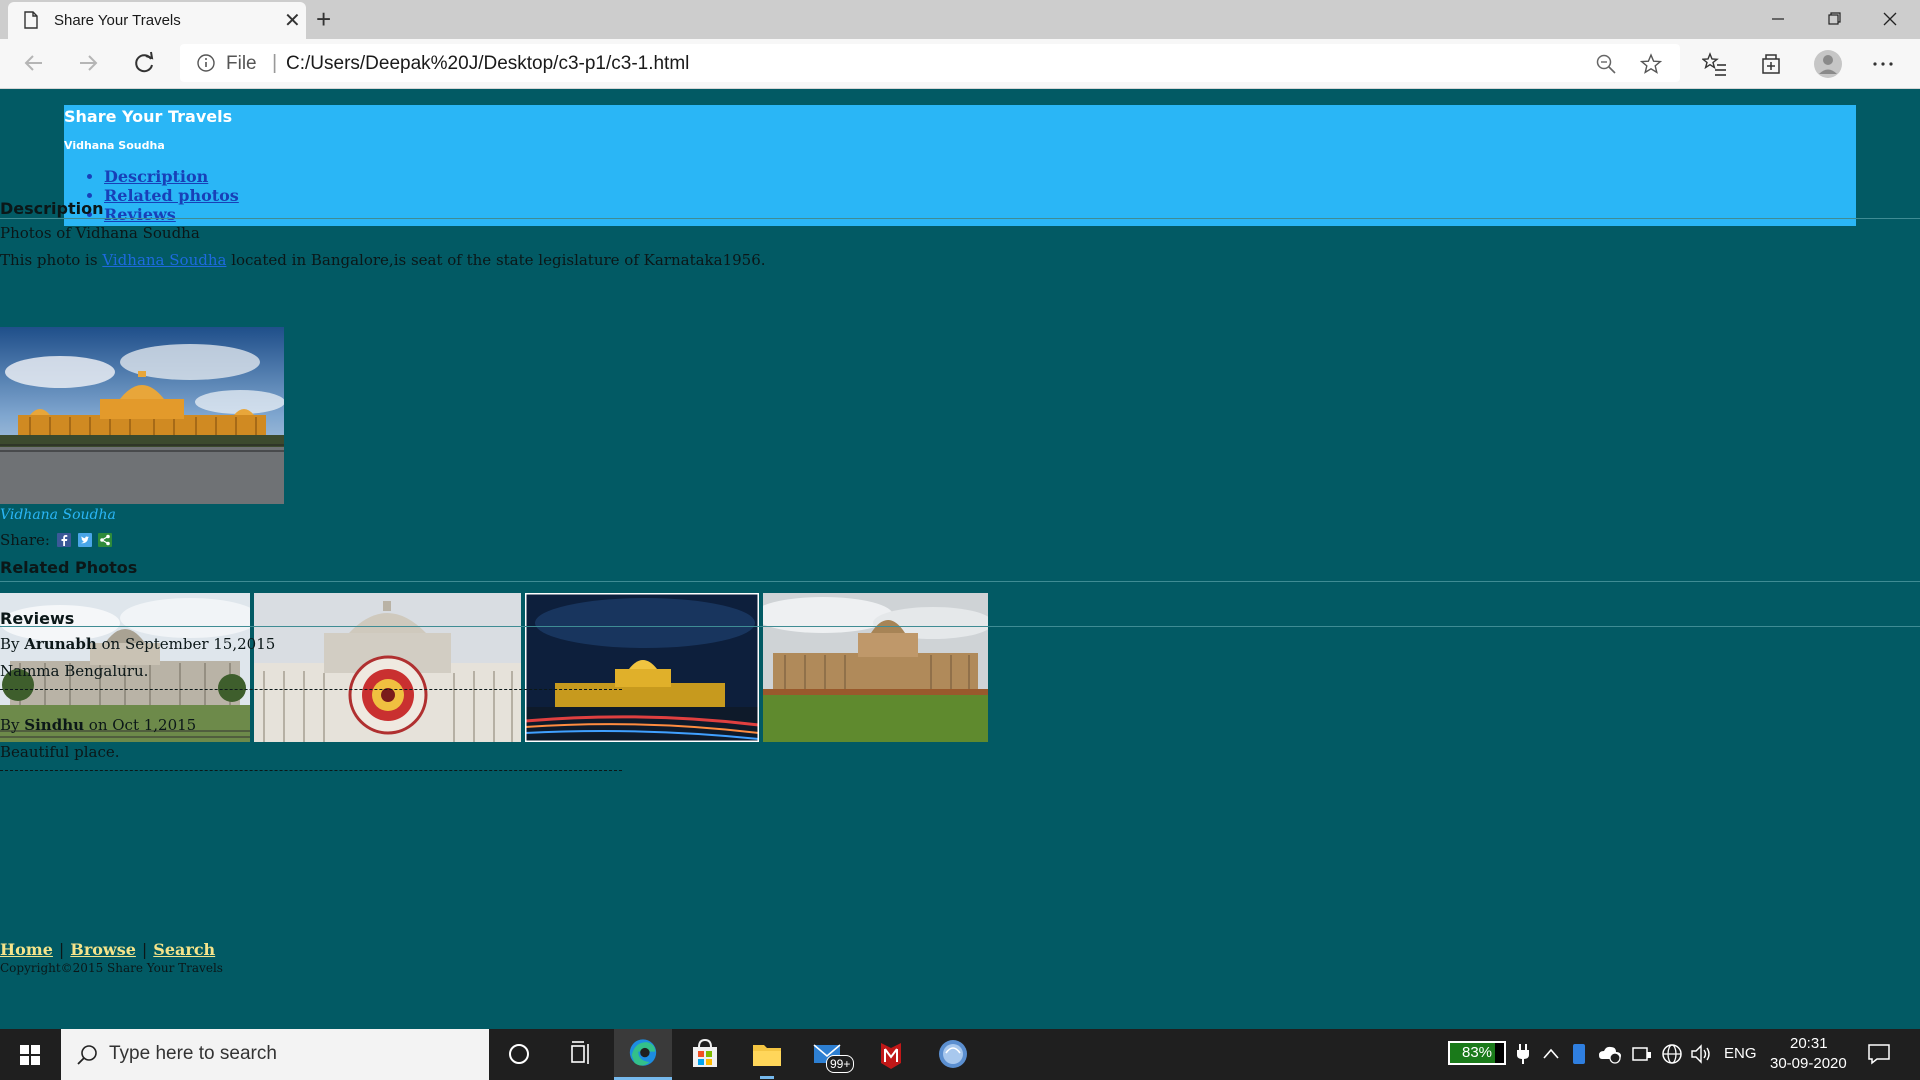 The height and width of the screenshot is (1080, 1920). What do you see at coordinates (52, 208) in the screenshot?
I see `description-heading: Description` at bounding box center [52, 208].